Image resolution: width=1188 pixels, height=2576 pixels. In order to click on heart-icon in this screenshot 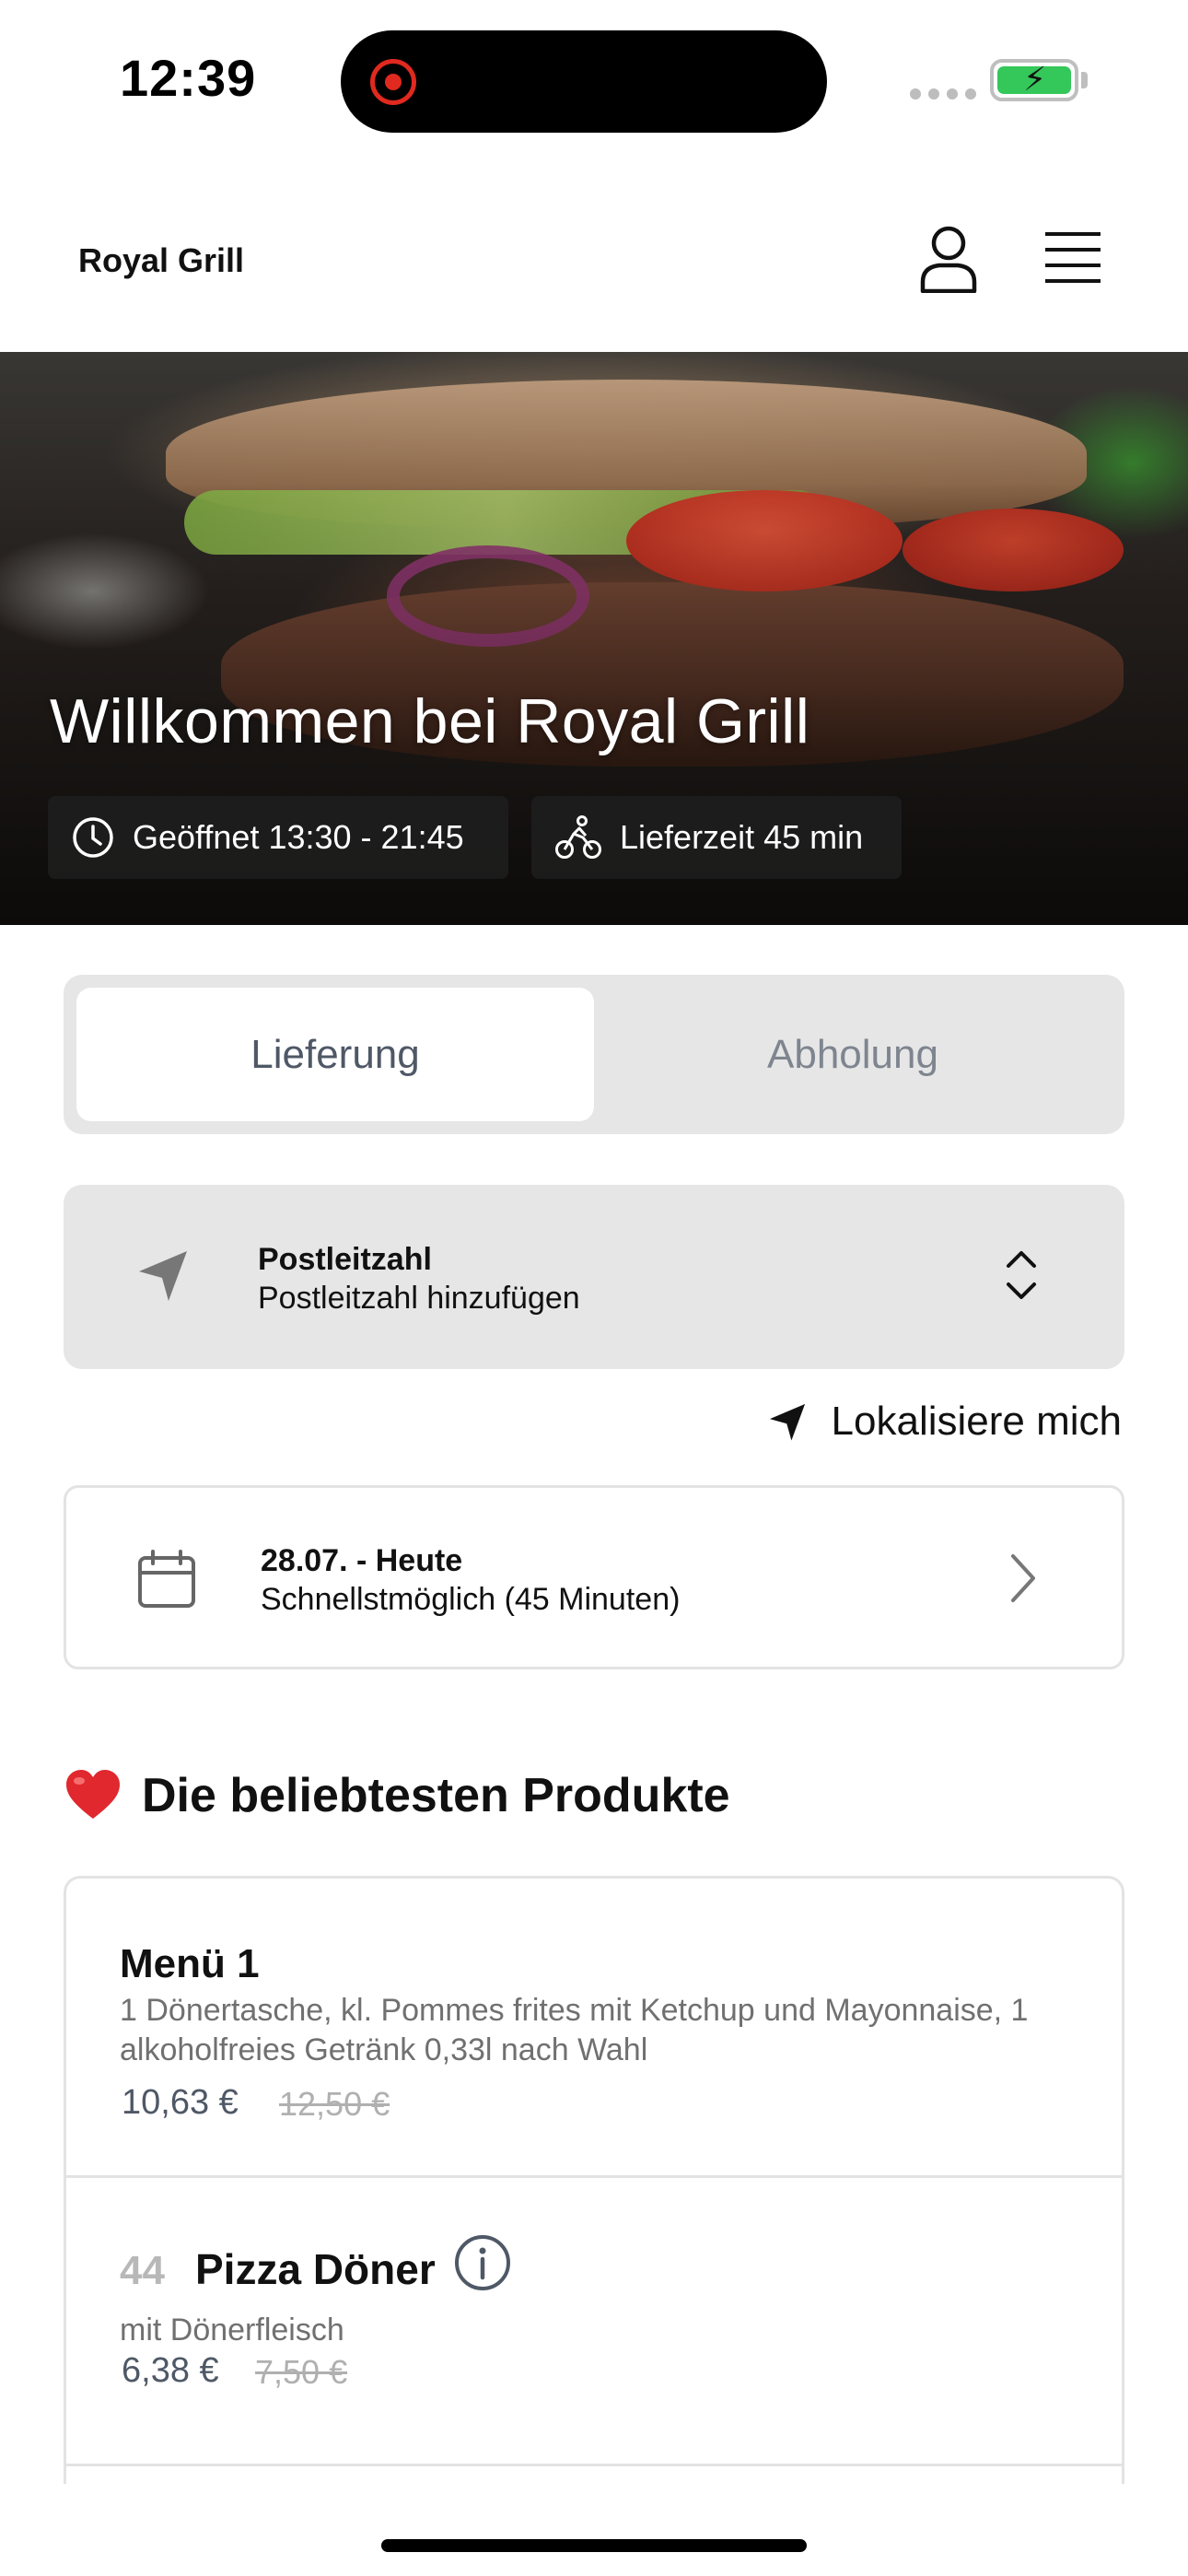, I will do `click(93, 1794)`.